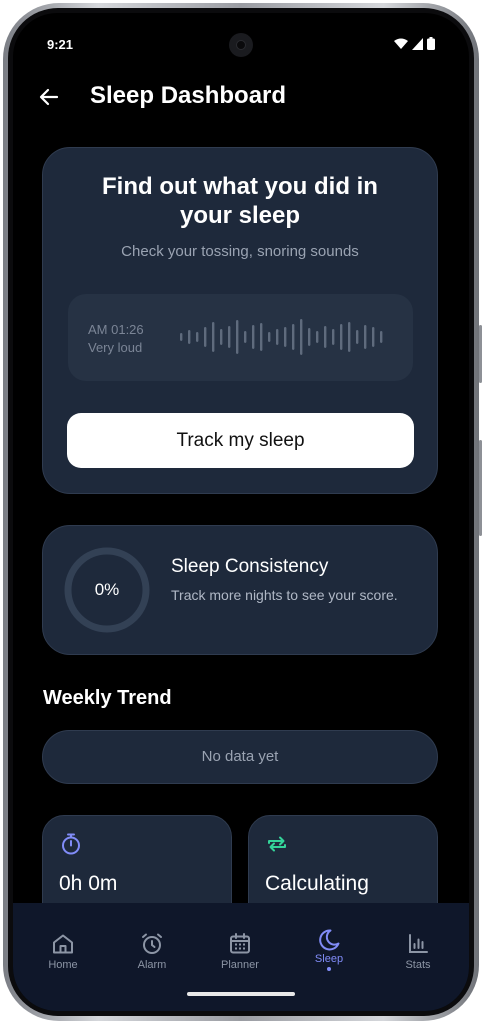  Describe the element at coordinates (240, 251) in the screenshot. I see `hero-subtitle: Check your tossing, snoring sounds` at that location.